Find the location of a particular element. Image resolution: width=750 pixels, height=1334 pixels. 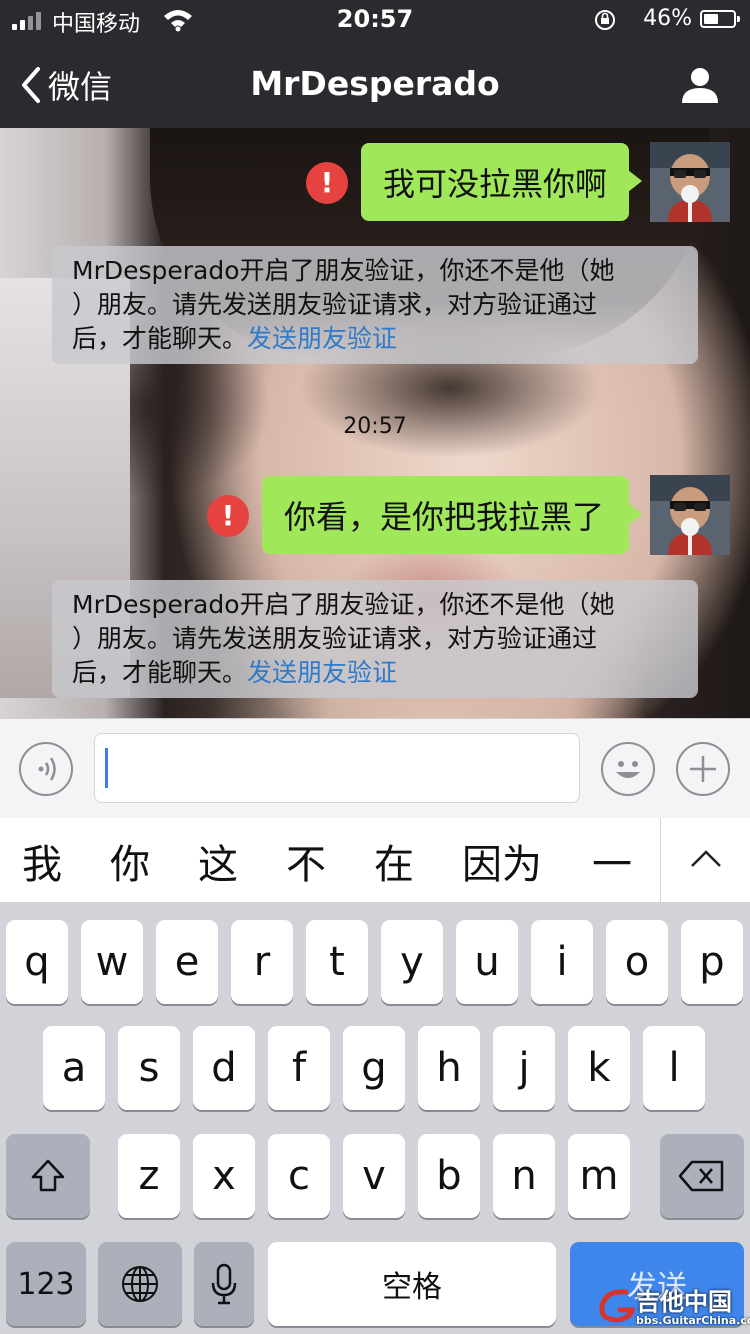

key-o: o is located at coordinates (637, 962).